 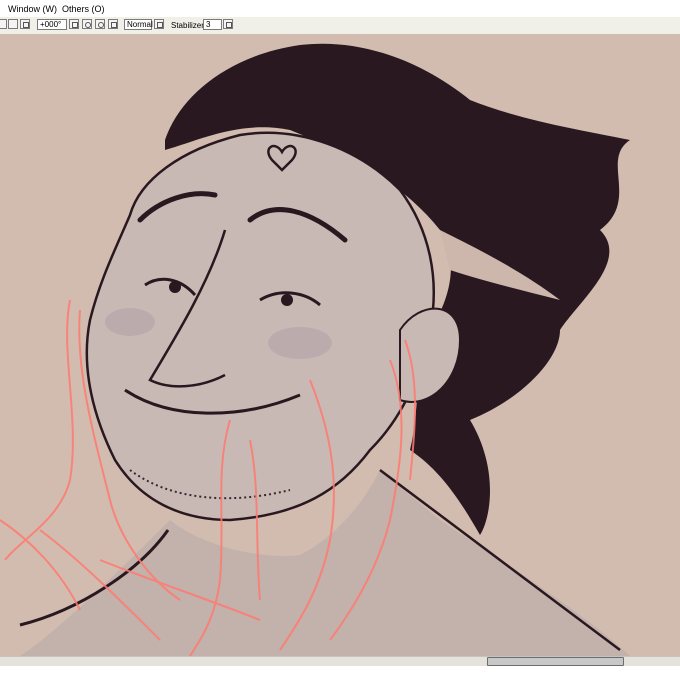 I want to click on blend-mode-select: Normal, so click(x=138, y=24).